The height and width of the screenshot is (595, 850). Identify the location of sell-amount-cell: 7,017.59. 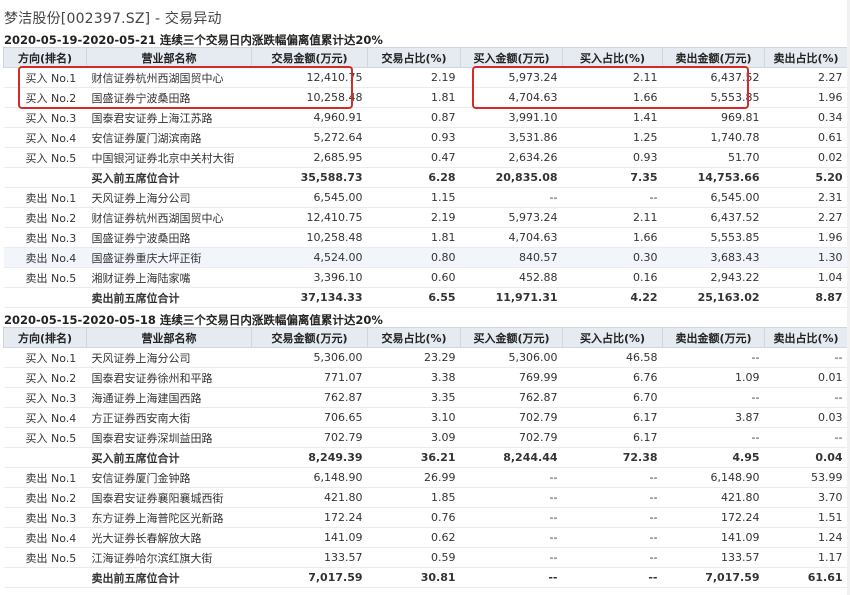
(713, 577).